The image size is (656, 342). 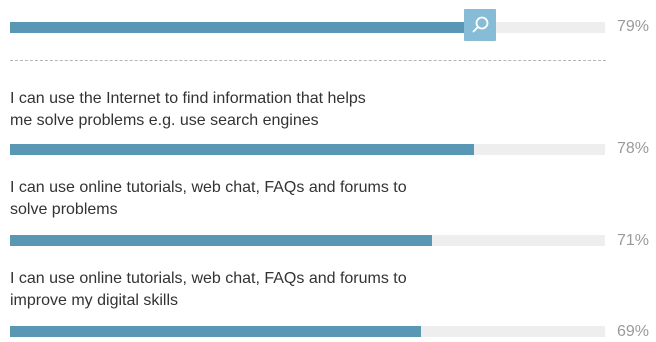 I want to click on value-label-1: 79%, so click(x=633, y=26).